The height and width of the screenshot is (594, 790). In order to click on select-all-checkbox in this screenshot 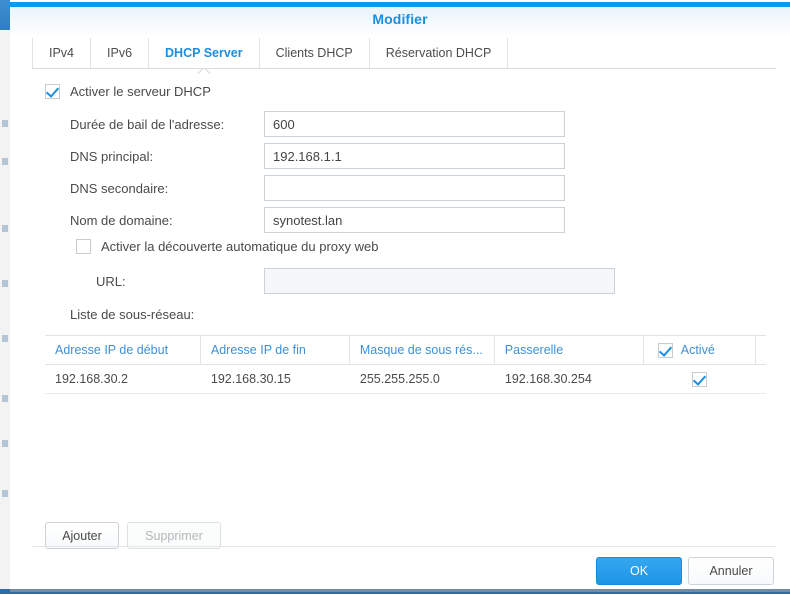, I will do `click(665, 350)`.